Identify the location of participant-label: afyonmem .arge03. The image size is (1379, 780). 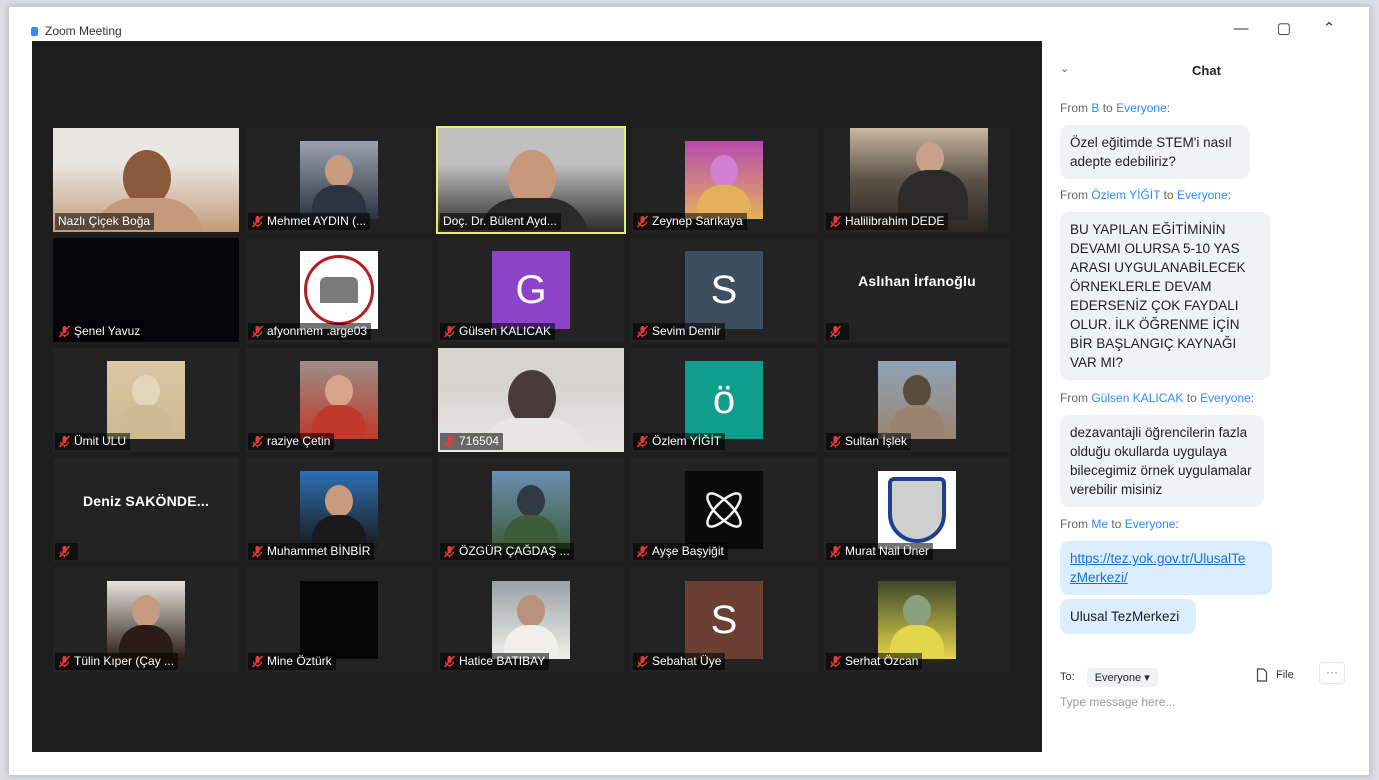
(310, 331).